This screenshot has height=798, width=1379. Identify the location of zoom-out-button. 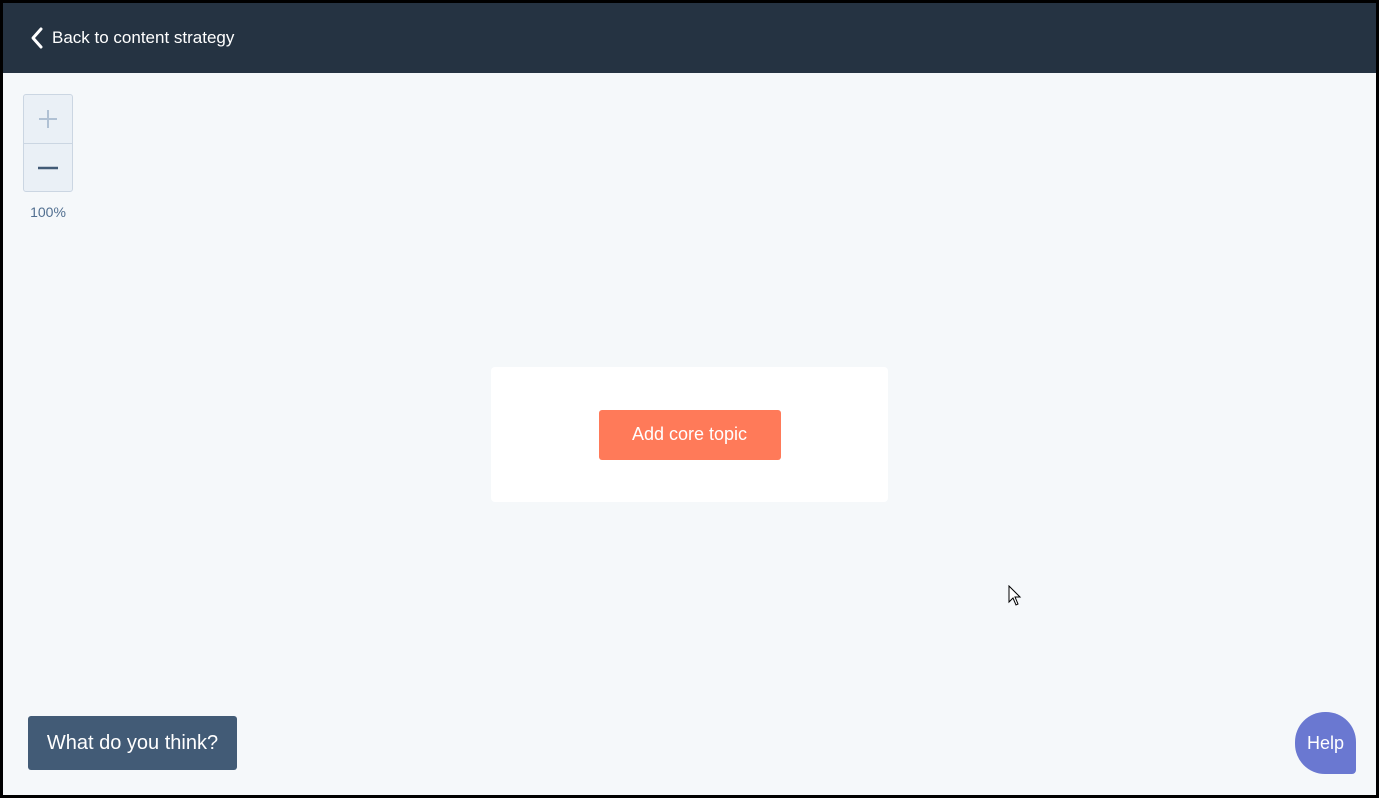
(48, 167).